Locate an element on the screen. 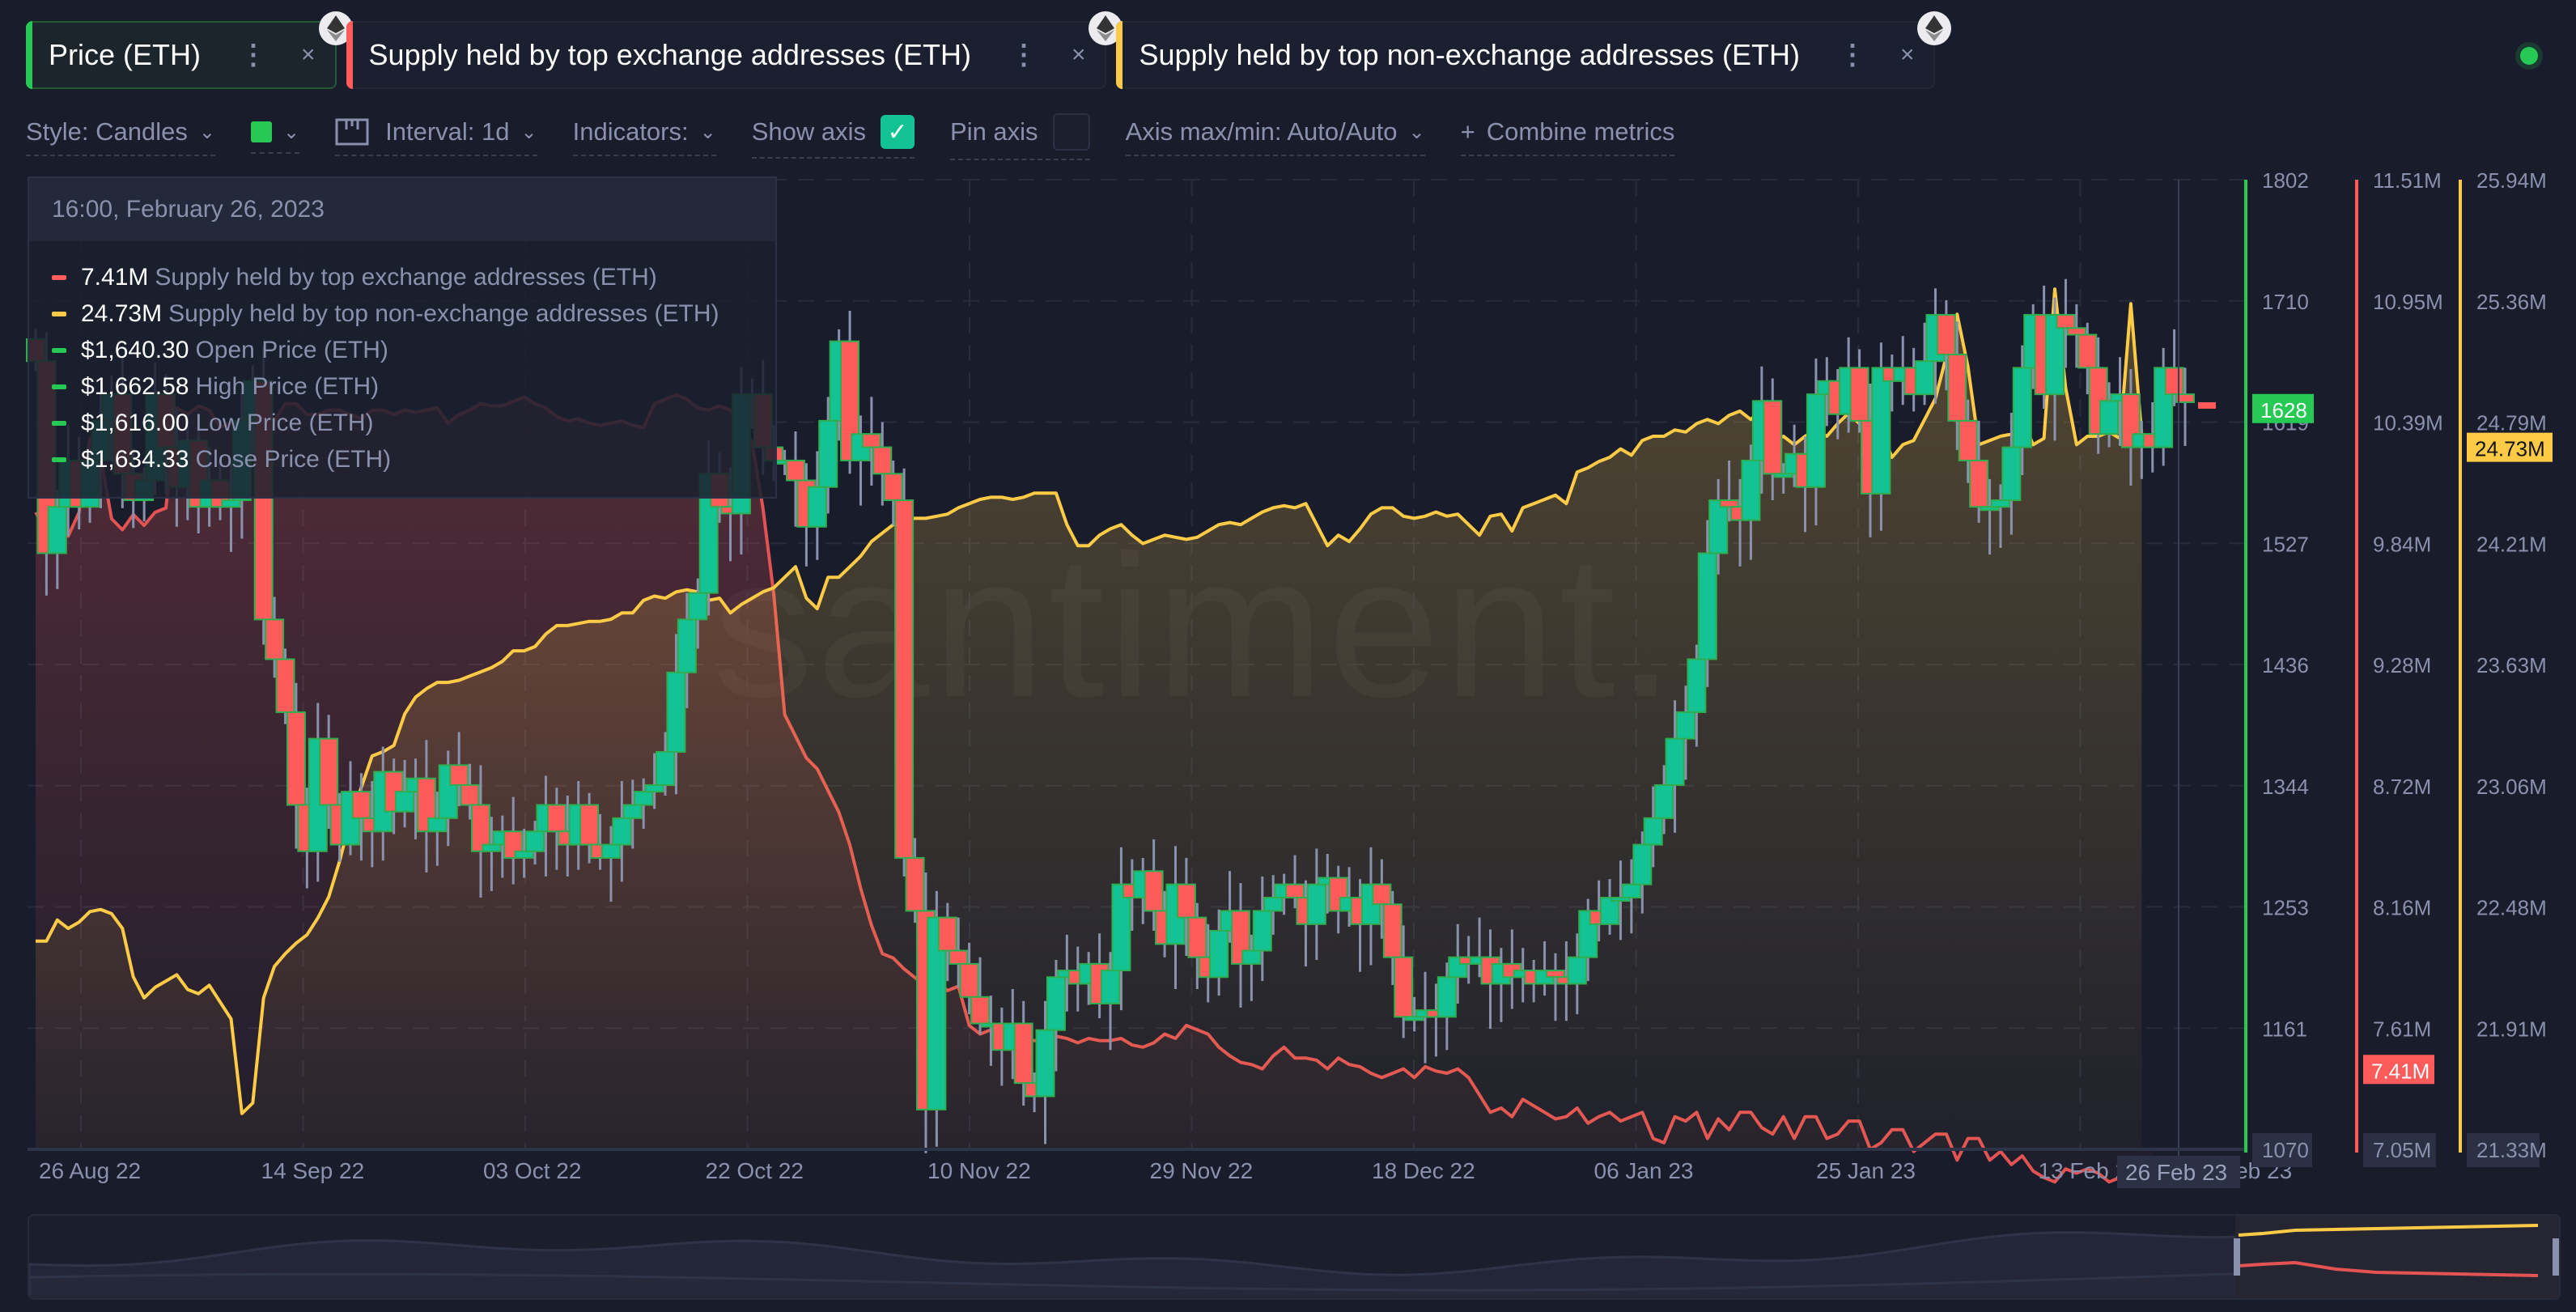  y-tick-label: 8.16M is located at coordinates (2402, 908).